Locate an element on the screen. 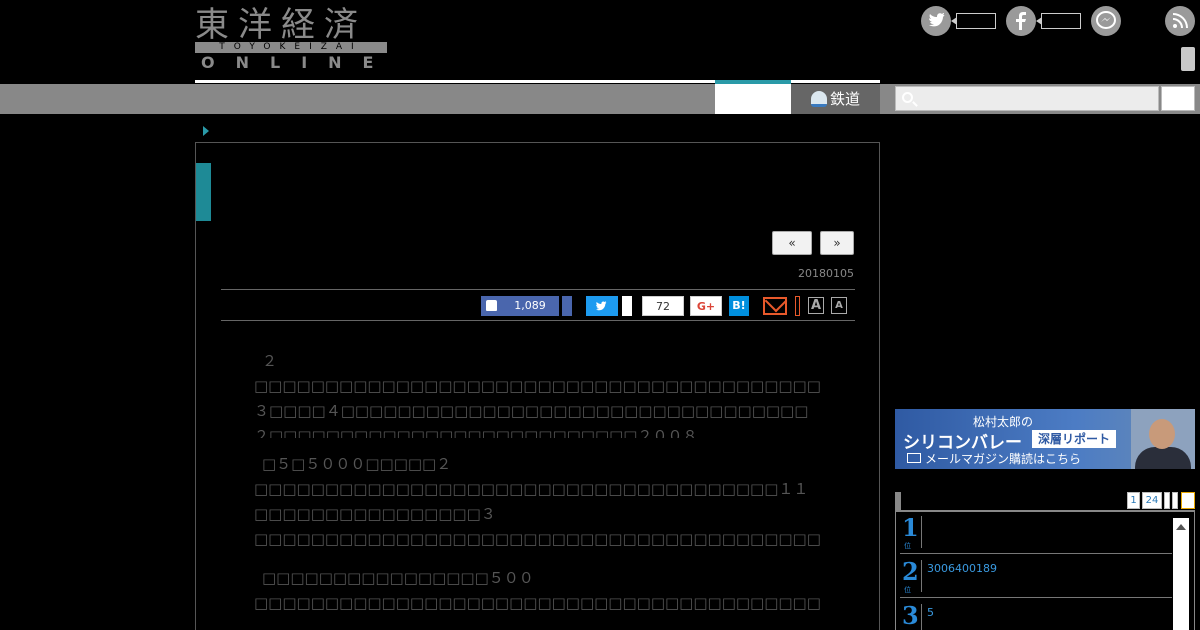 The image size is (1200, 630). rank-title: 5 is located at coordinates (930, 612).